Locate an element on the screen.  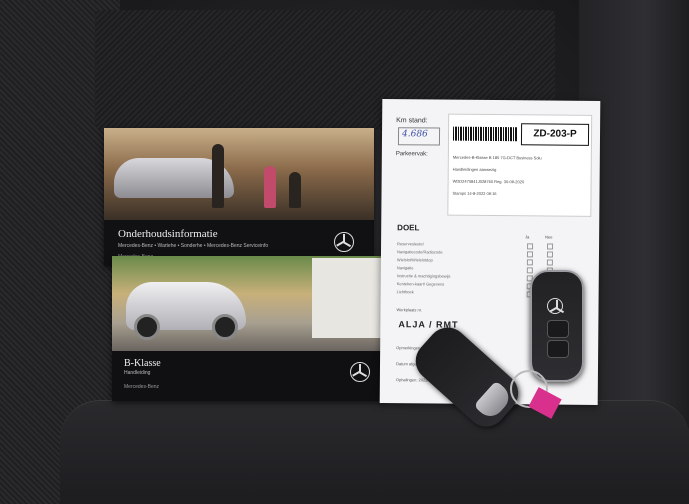
sticker-line: WDD2470841J028760 Reg. 30-09-2020 is located at coordinates (488, 181).